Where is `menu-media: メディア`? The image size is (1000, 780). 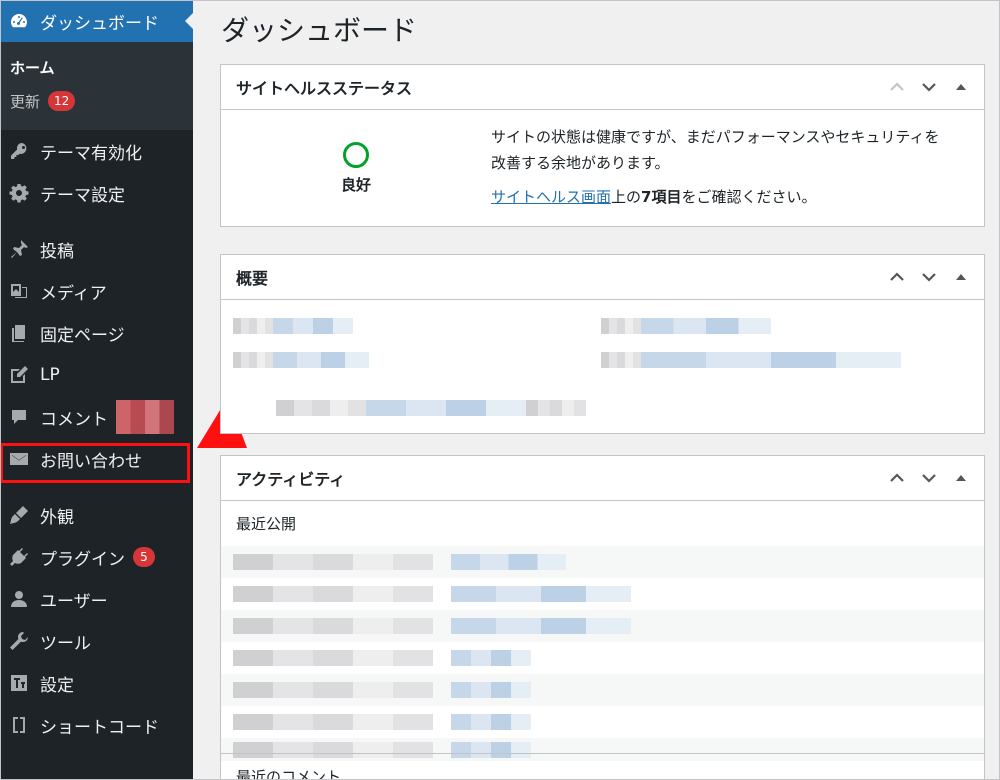
menu-media: メディア is located at coordinates (96, 291).